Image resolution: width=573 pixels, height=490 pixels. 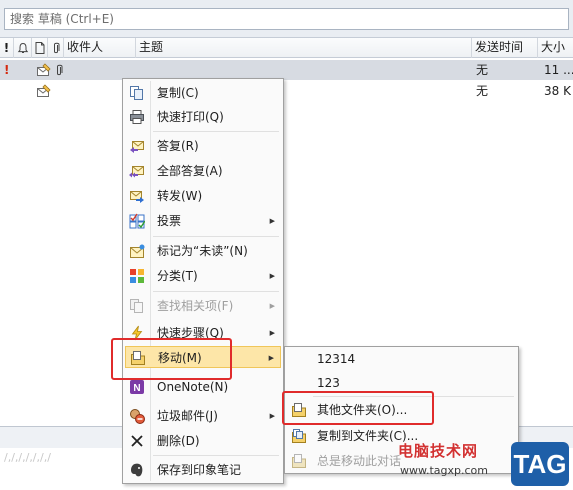 What do you see at coordinates (85, 47) in the screenshot?
I see `recipient-label: 收件人` at bounding box center [85, 47].